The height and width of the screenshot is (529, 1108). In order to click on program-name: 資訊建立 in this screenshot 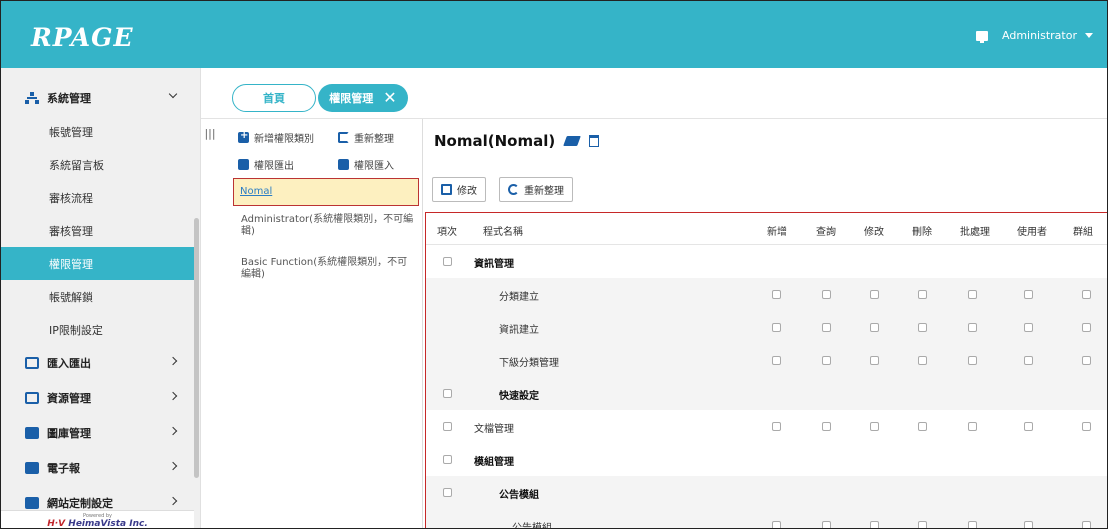, I will do `click(519, 330)`.